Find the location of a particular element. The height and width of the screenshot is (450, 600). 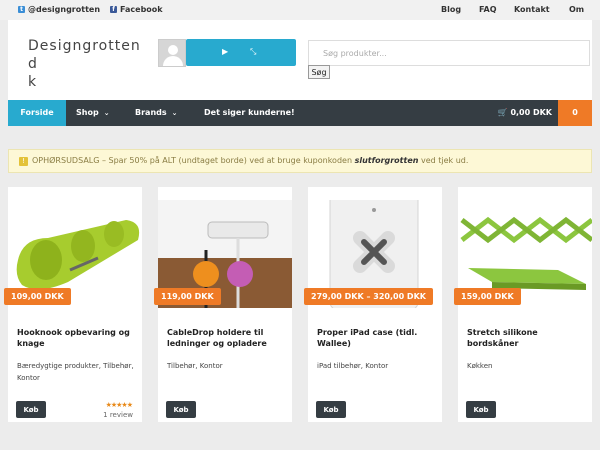

product-price: 109,00 DKK is located at coordinates (37, 296).